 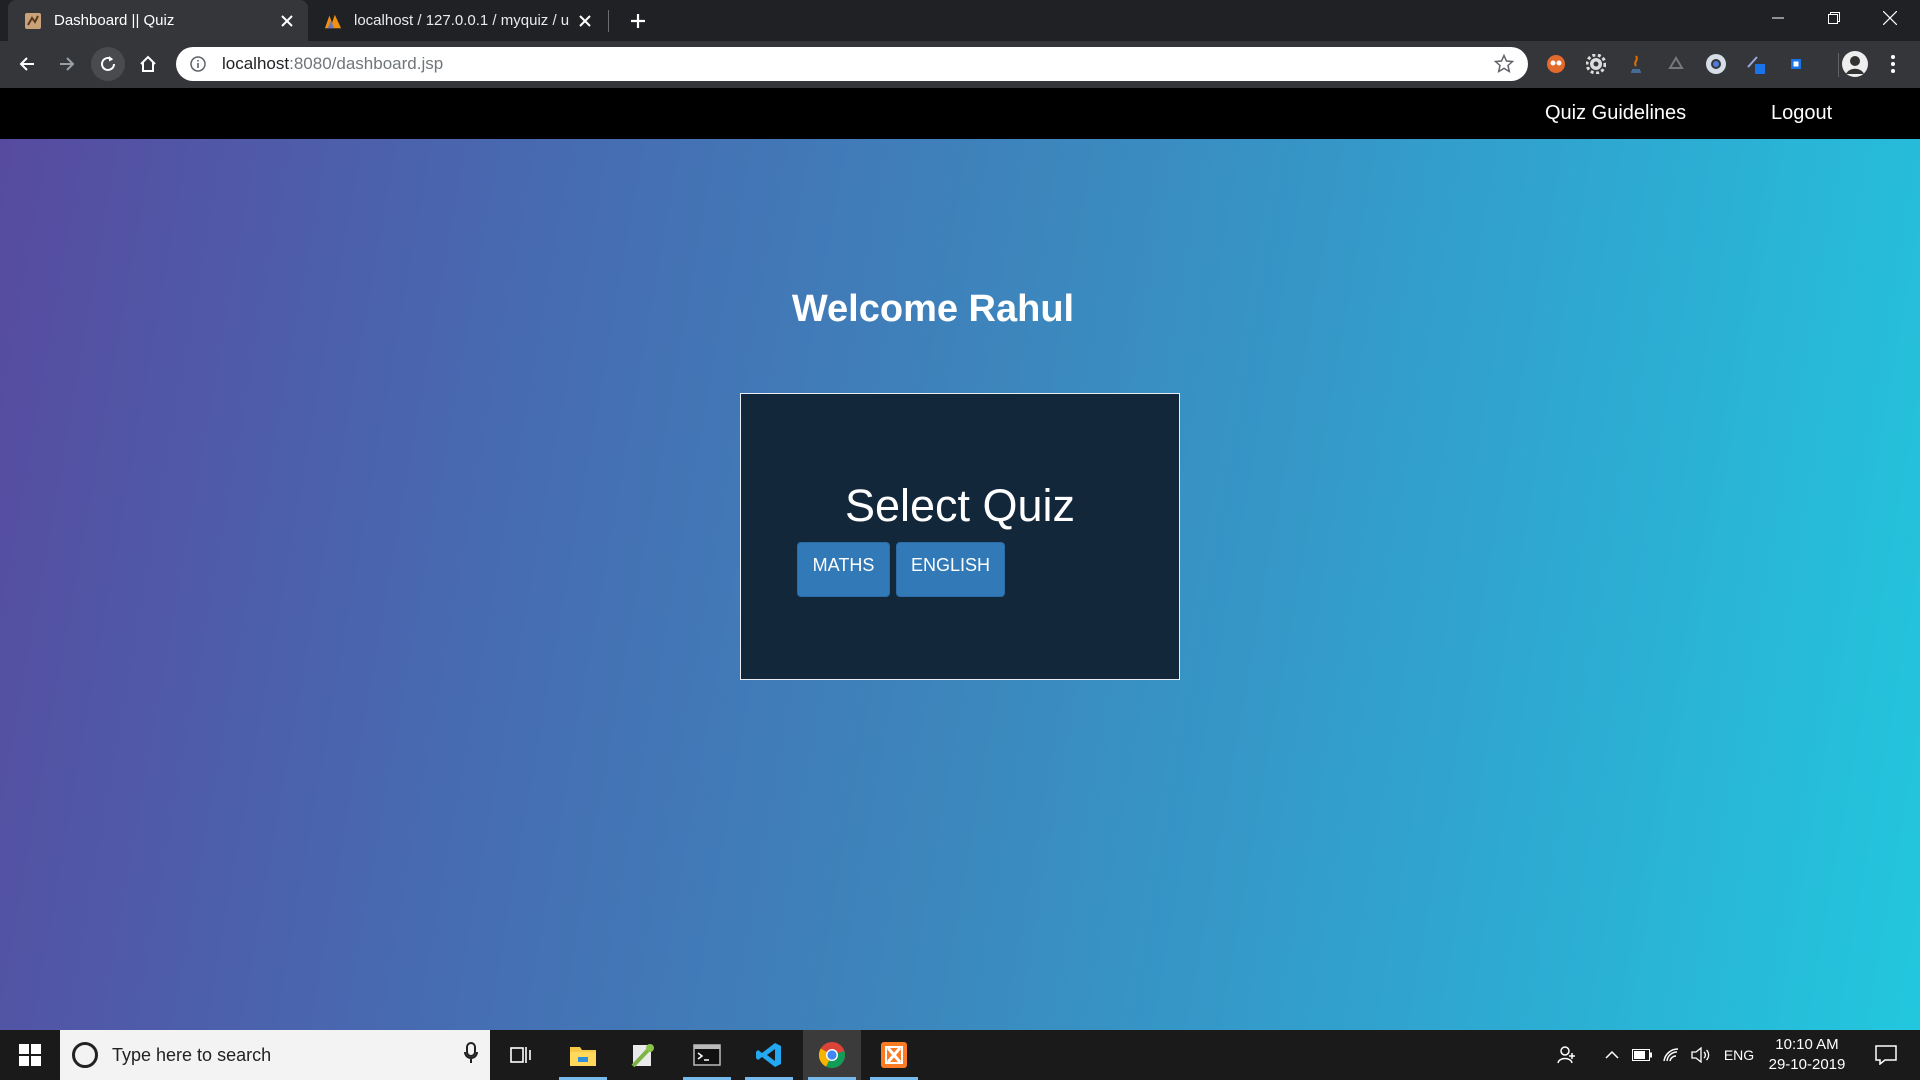 I want to click on search-placeholder: Type here to search, so click(x=192, y=1054).